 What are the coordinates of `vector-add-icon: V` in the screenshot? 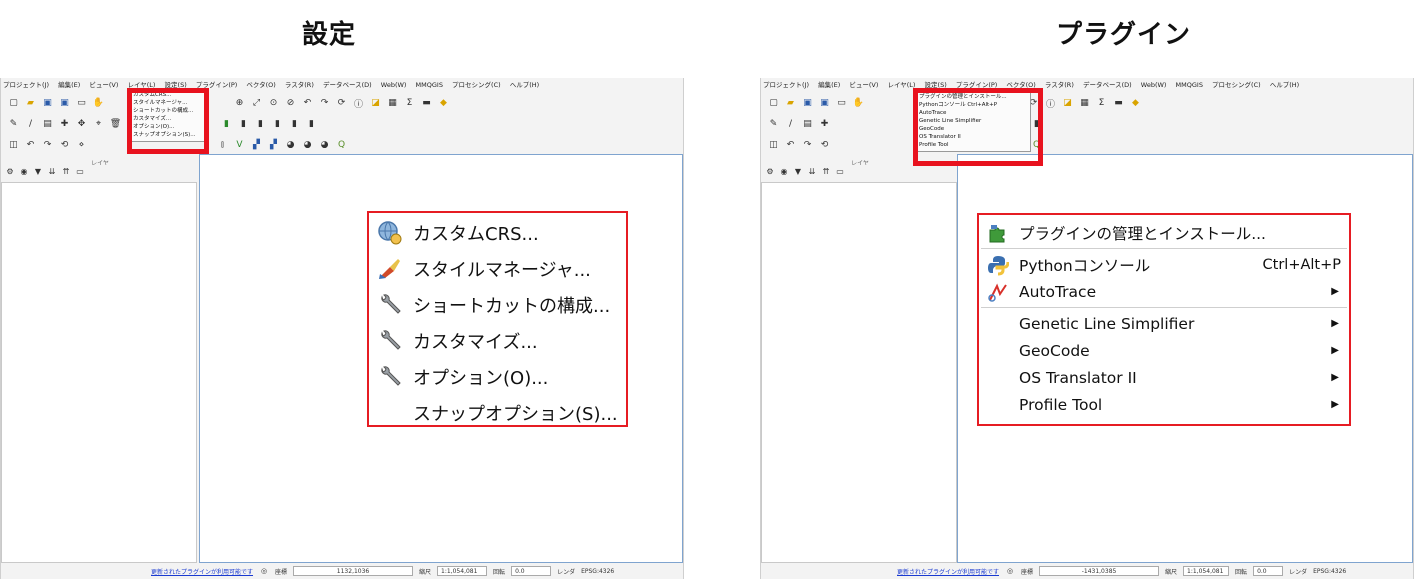 It's located at (239, 145).